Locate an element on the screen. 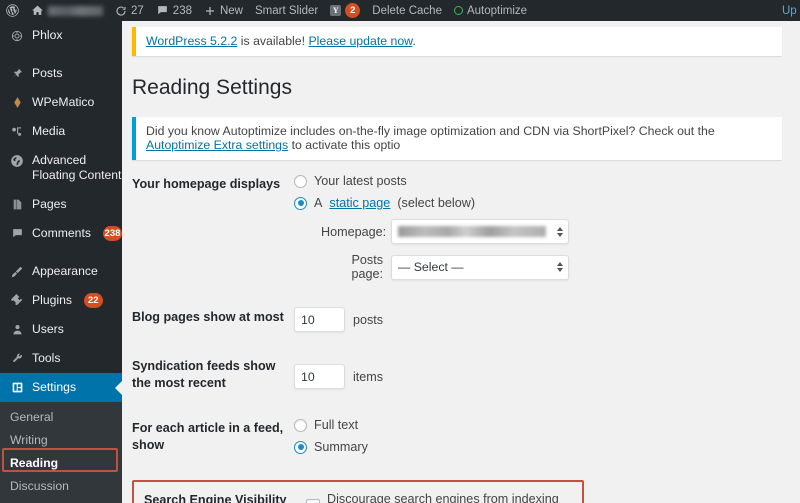  plugins-badge: 22 is located at coordinates (93, 300).